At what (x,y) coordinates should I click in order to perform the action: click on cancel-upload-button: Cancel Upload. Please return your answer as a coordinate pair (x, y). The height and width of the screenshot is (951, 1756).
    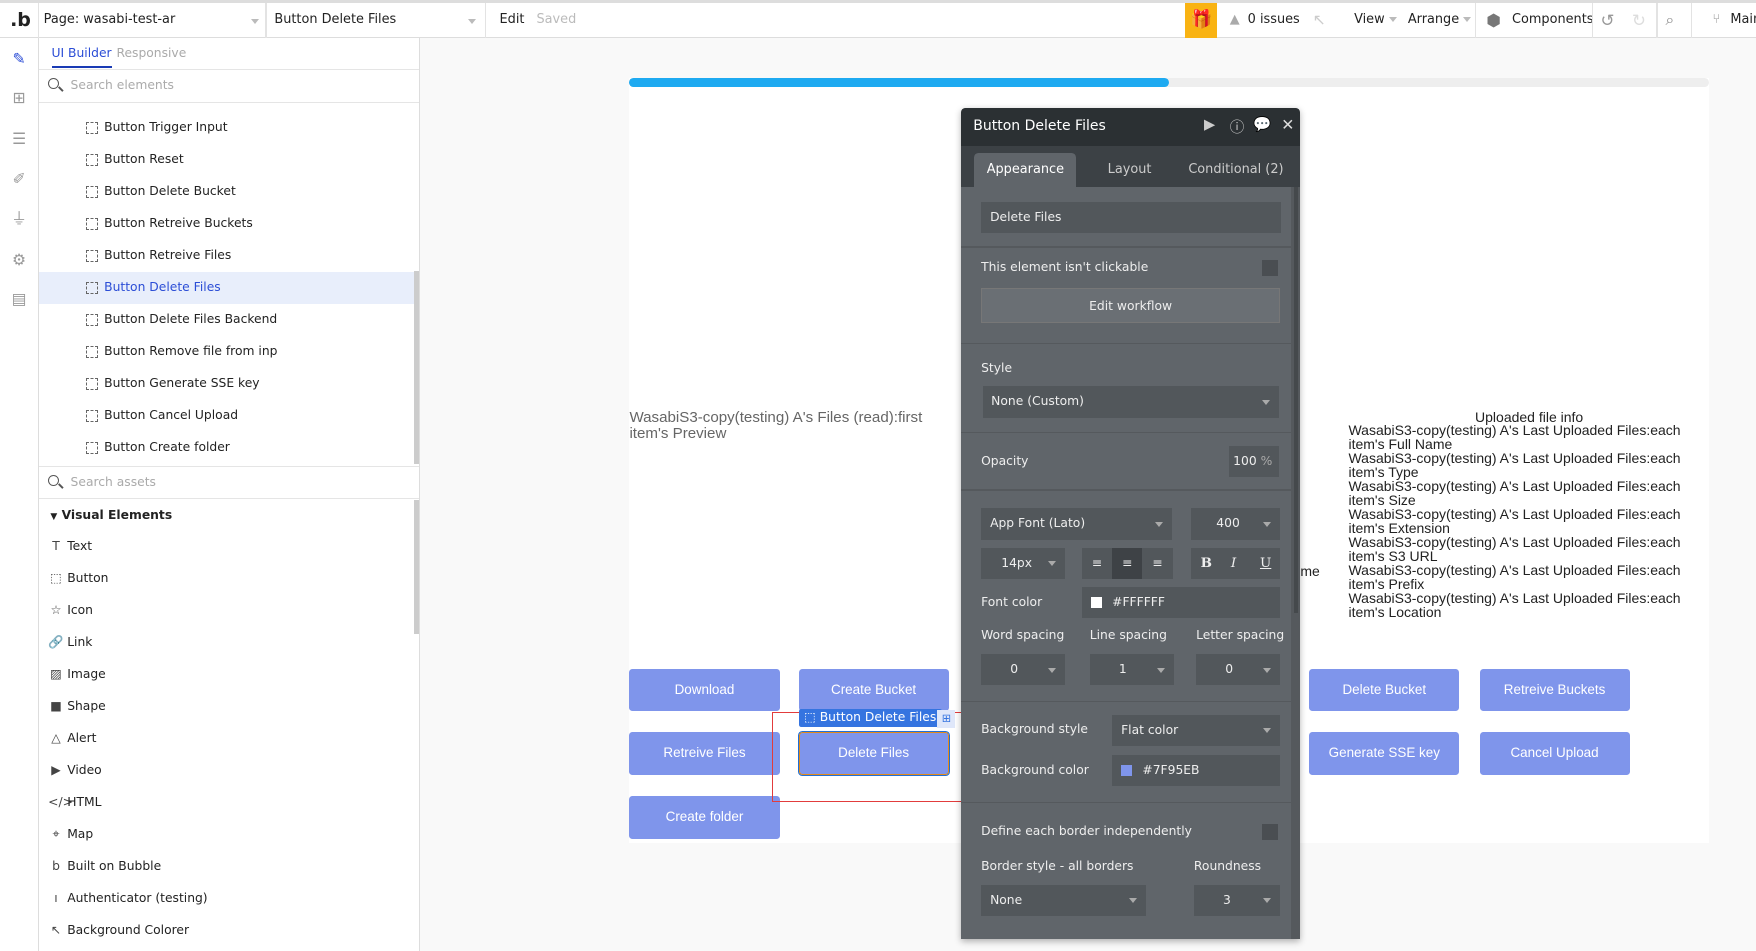
    Looking at the image, I should click on (1554, 754).